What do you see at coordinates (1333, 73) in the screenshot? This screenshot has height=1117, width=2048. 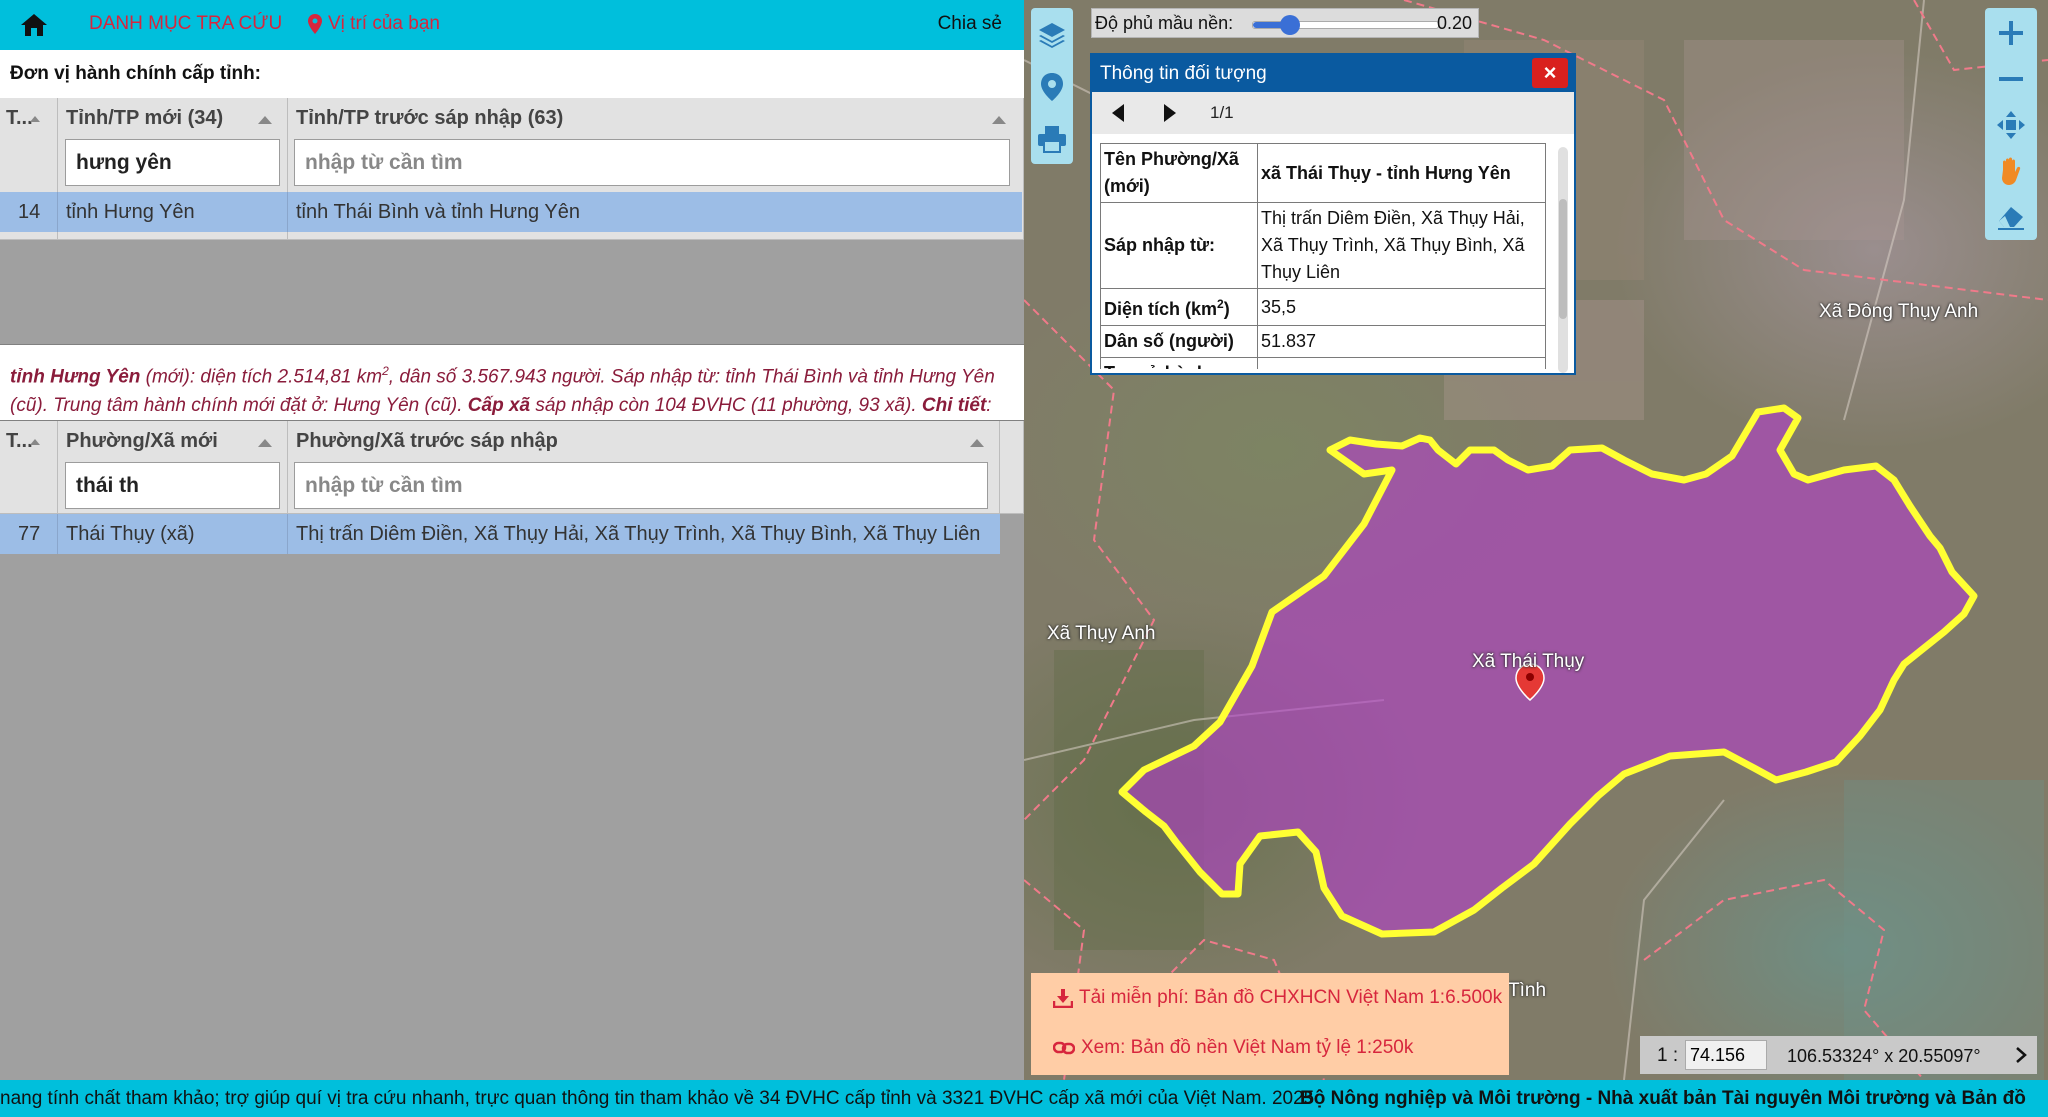 I see `popup-header: Thông tin đối tượng ×` at bounding box center [1333, 73].